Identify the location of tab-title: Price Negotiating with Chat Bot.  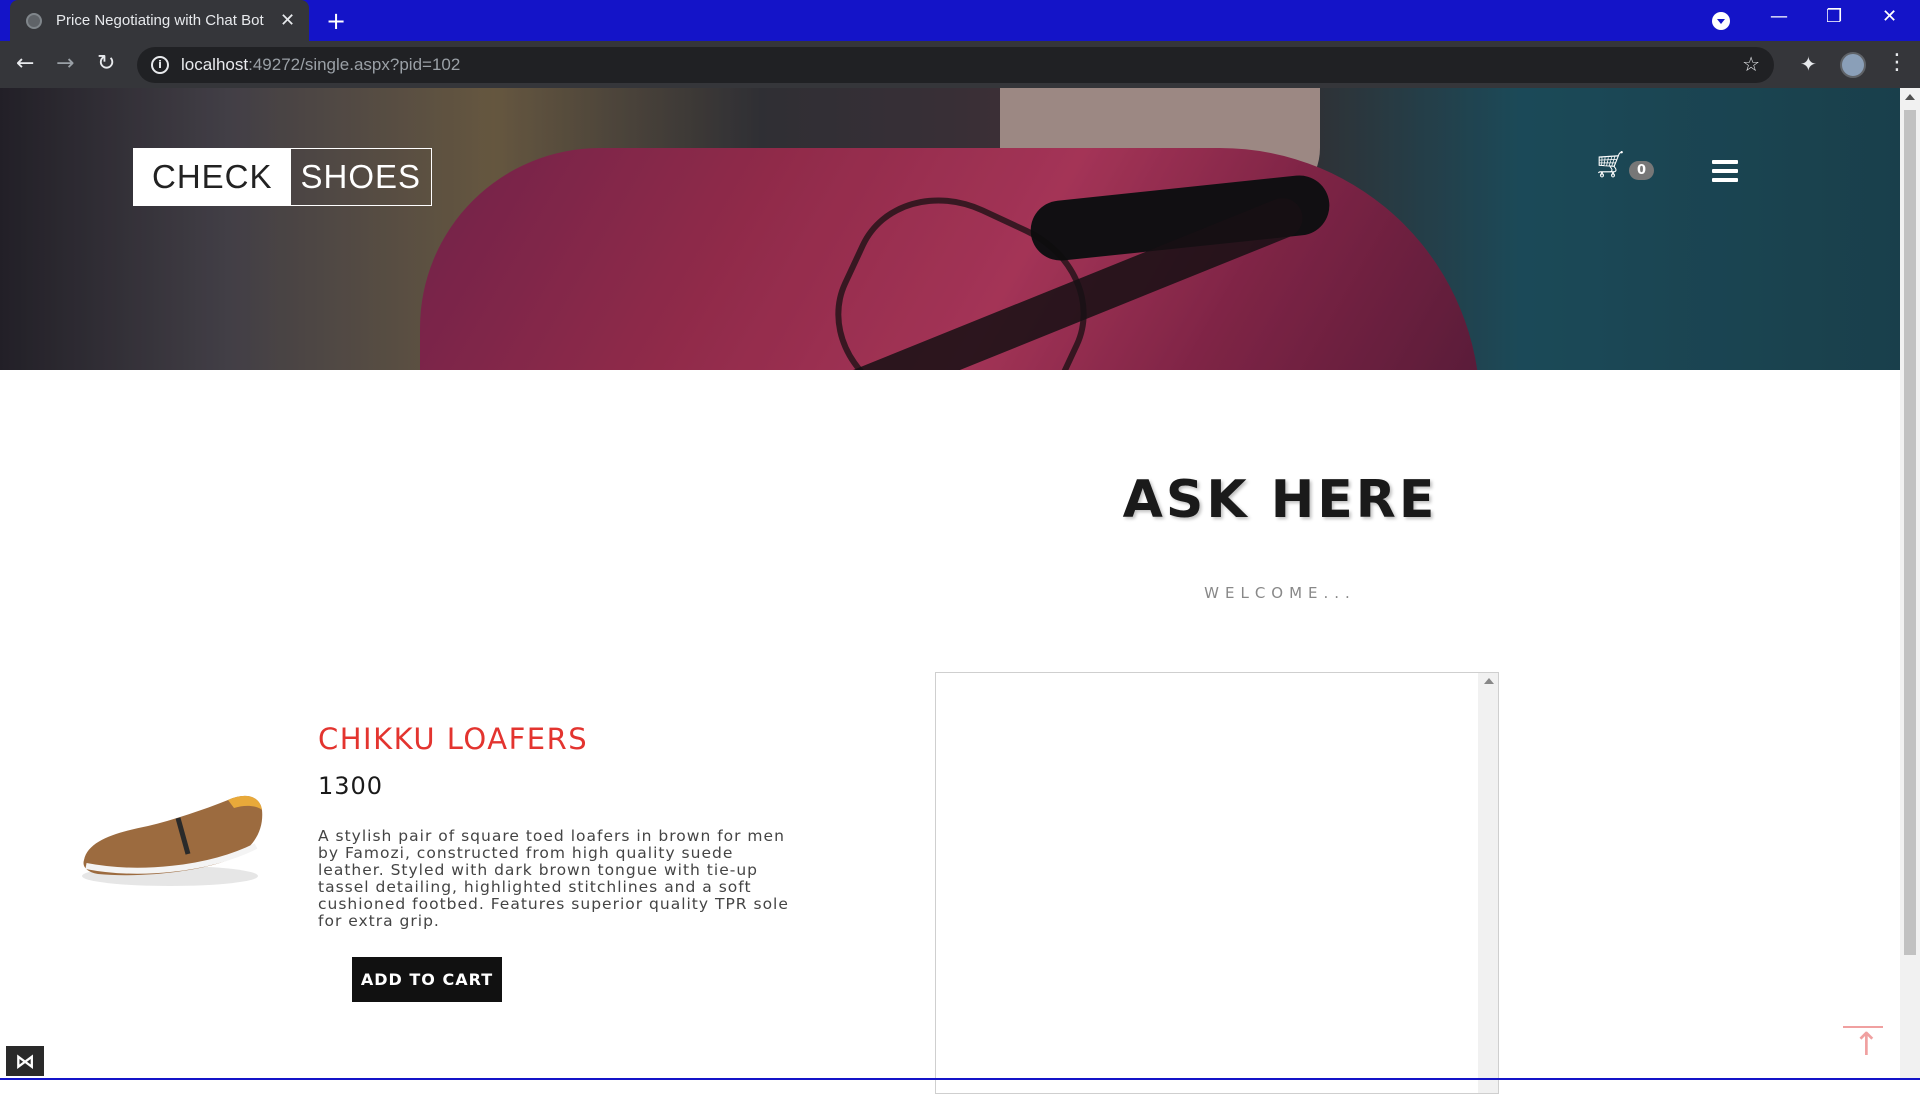
(160, 20).